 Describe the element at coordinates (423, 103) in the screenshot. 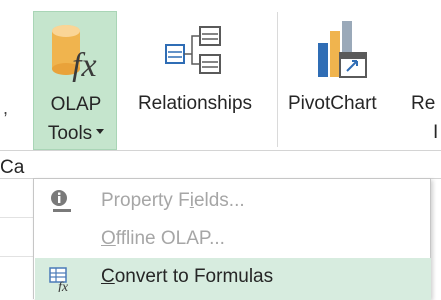

I see `cut-off-label-top: Re` at that location.